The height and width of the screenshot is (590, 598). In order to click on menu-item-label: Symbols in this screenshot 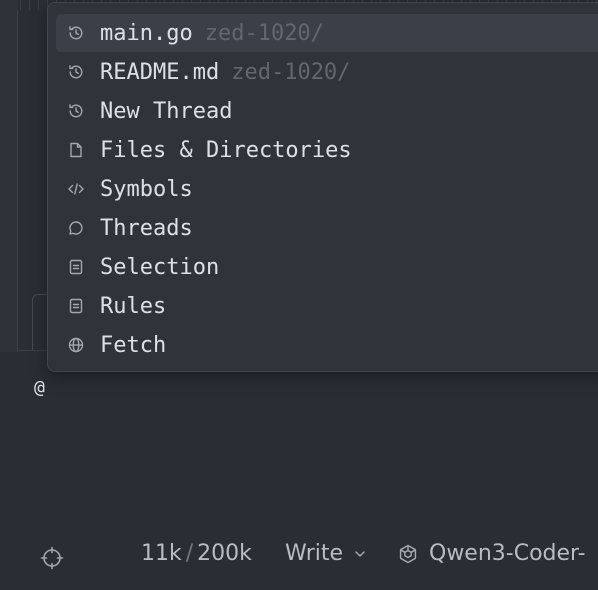, I will do `click(146, 189)`.